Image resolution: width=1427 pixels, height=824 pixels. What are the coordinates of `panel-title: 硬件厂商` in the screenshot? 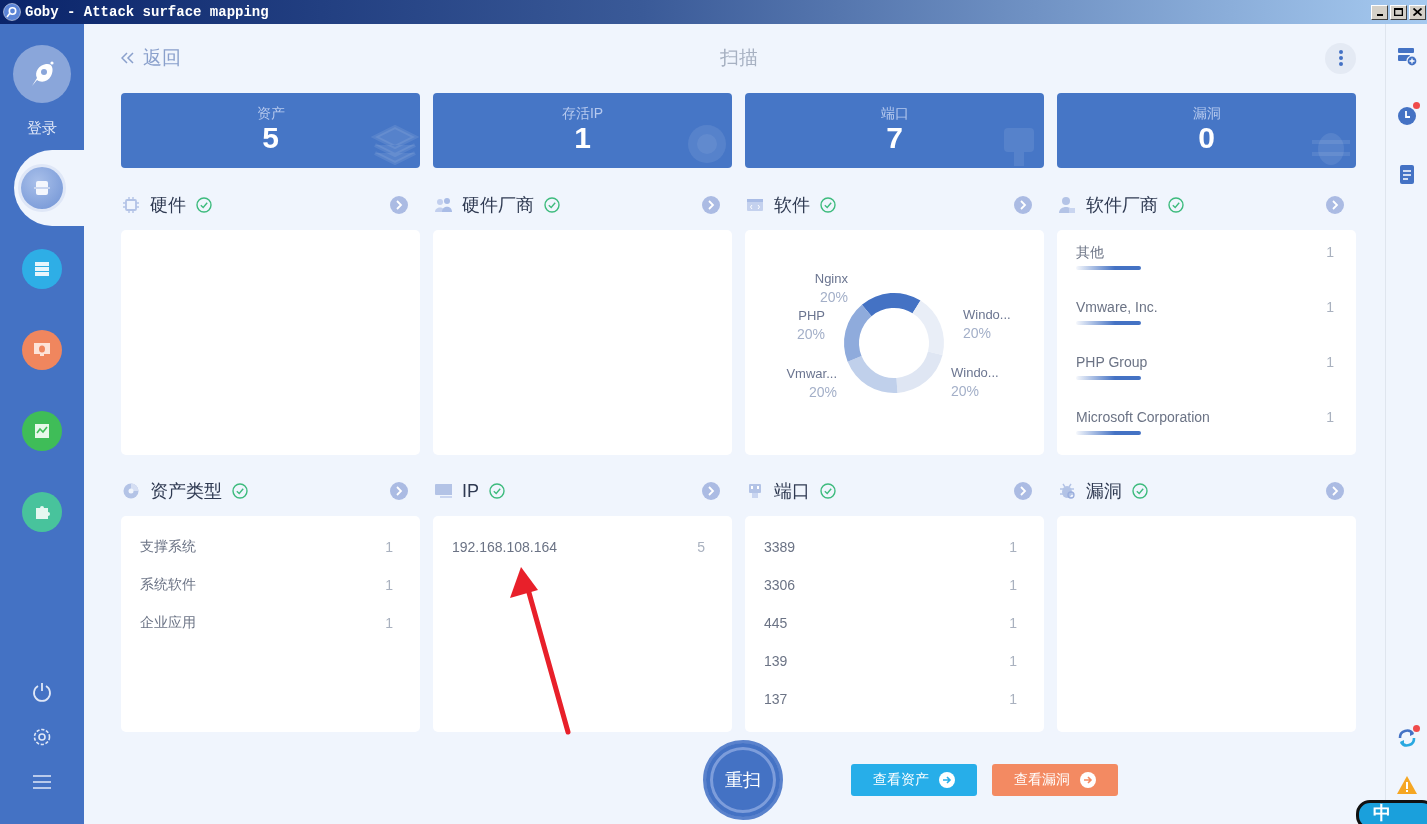 It's located at (498, 205).